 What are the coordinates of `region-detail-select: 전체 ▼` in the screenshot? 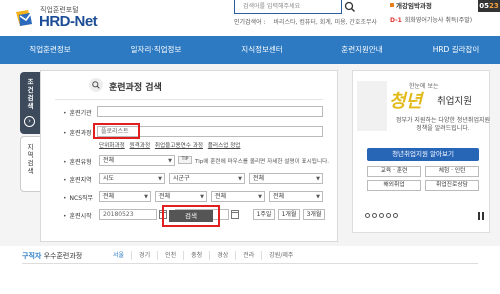 It's located at (286, 178).